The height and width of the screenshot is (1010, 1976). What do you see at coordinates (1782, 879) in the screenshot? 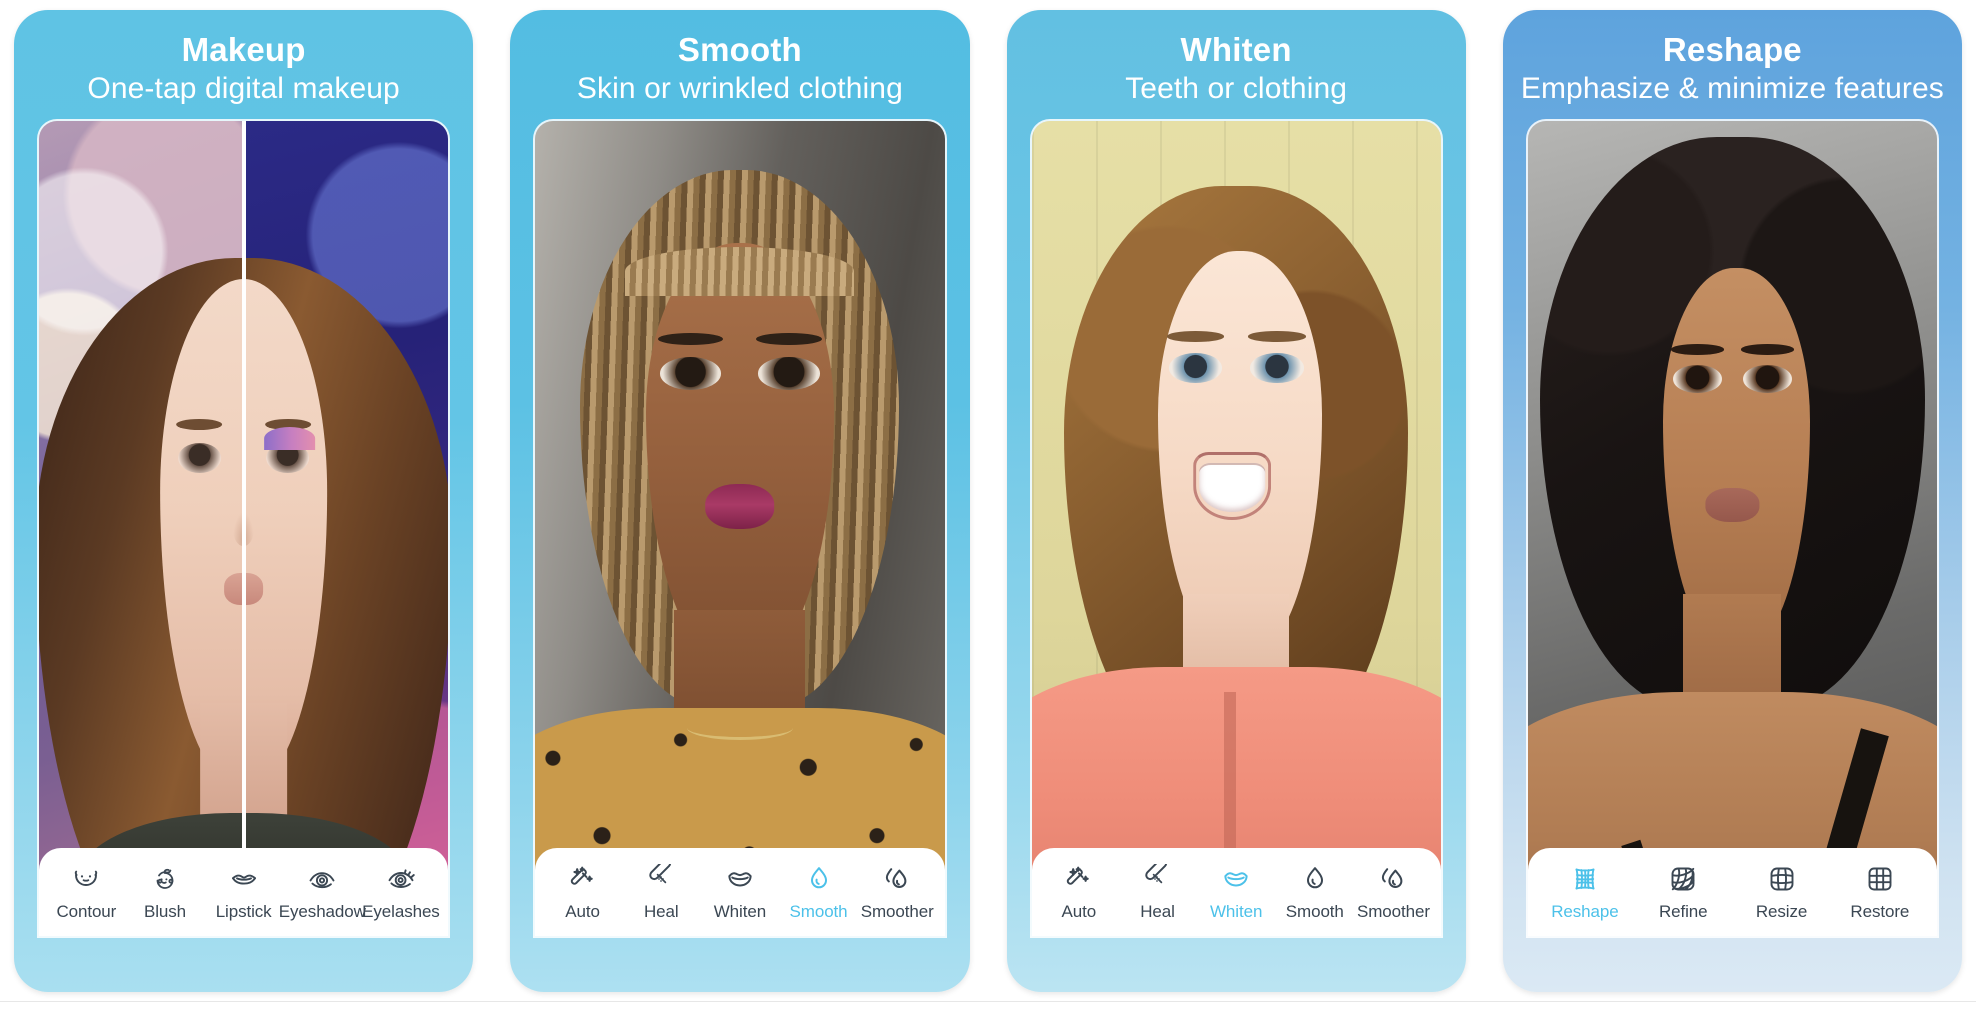
I see `resize-grid-icon` at bounding box center [1782, 879].